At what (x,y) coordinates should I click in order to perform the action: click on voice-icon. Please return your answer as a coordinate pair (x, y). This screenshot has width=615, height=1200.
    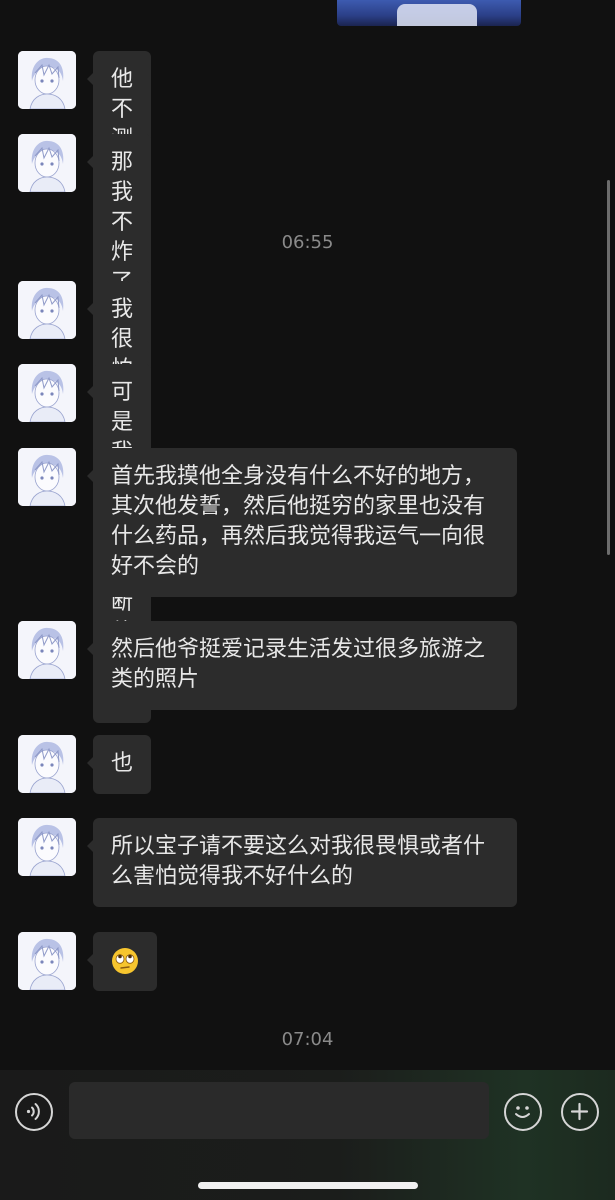
    Looking at the image, I should click on (33, 1111).